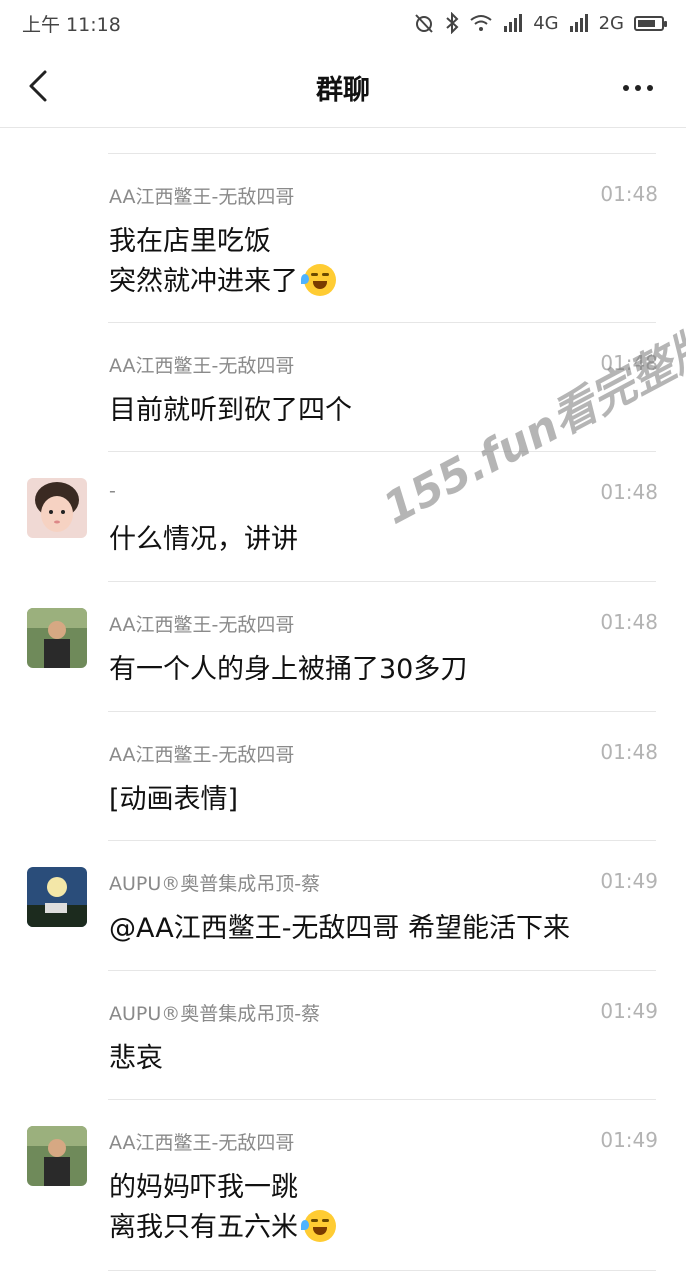 Image resolution: width=686 pixels, height=1280 pixels. I want to click on wifi-icon, so click(481, 23).